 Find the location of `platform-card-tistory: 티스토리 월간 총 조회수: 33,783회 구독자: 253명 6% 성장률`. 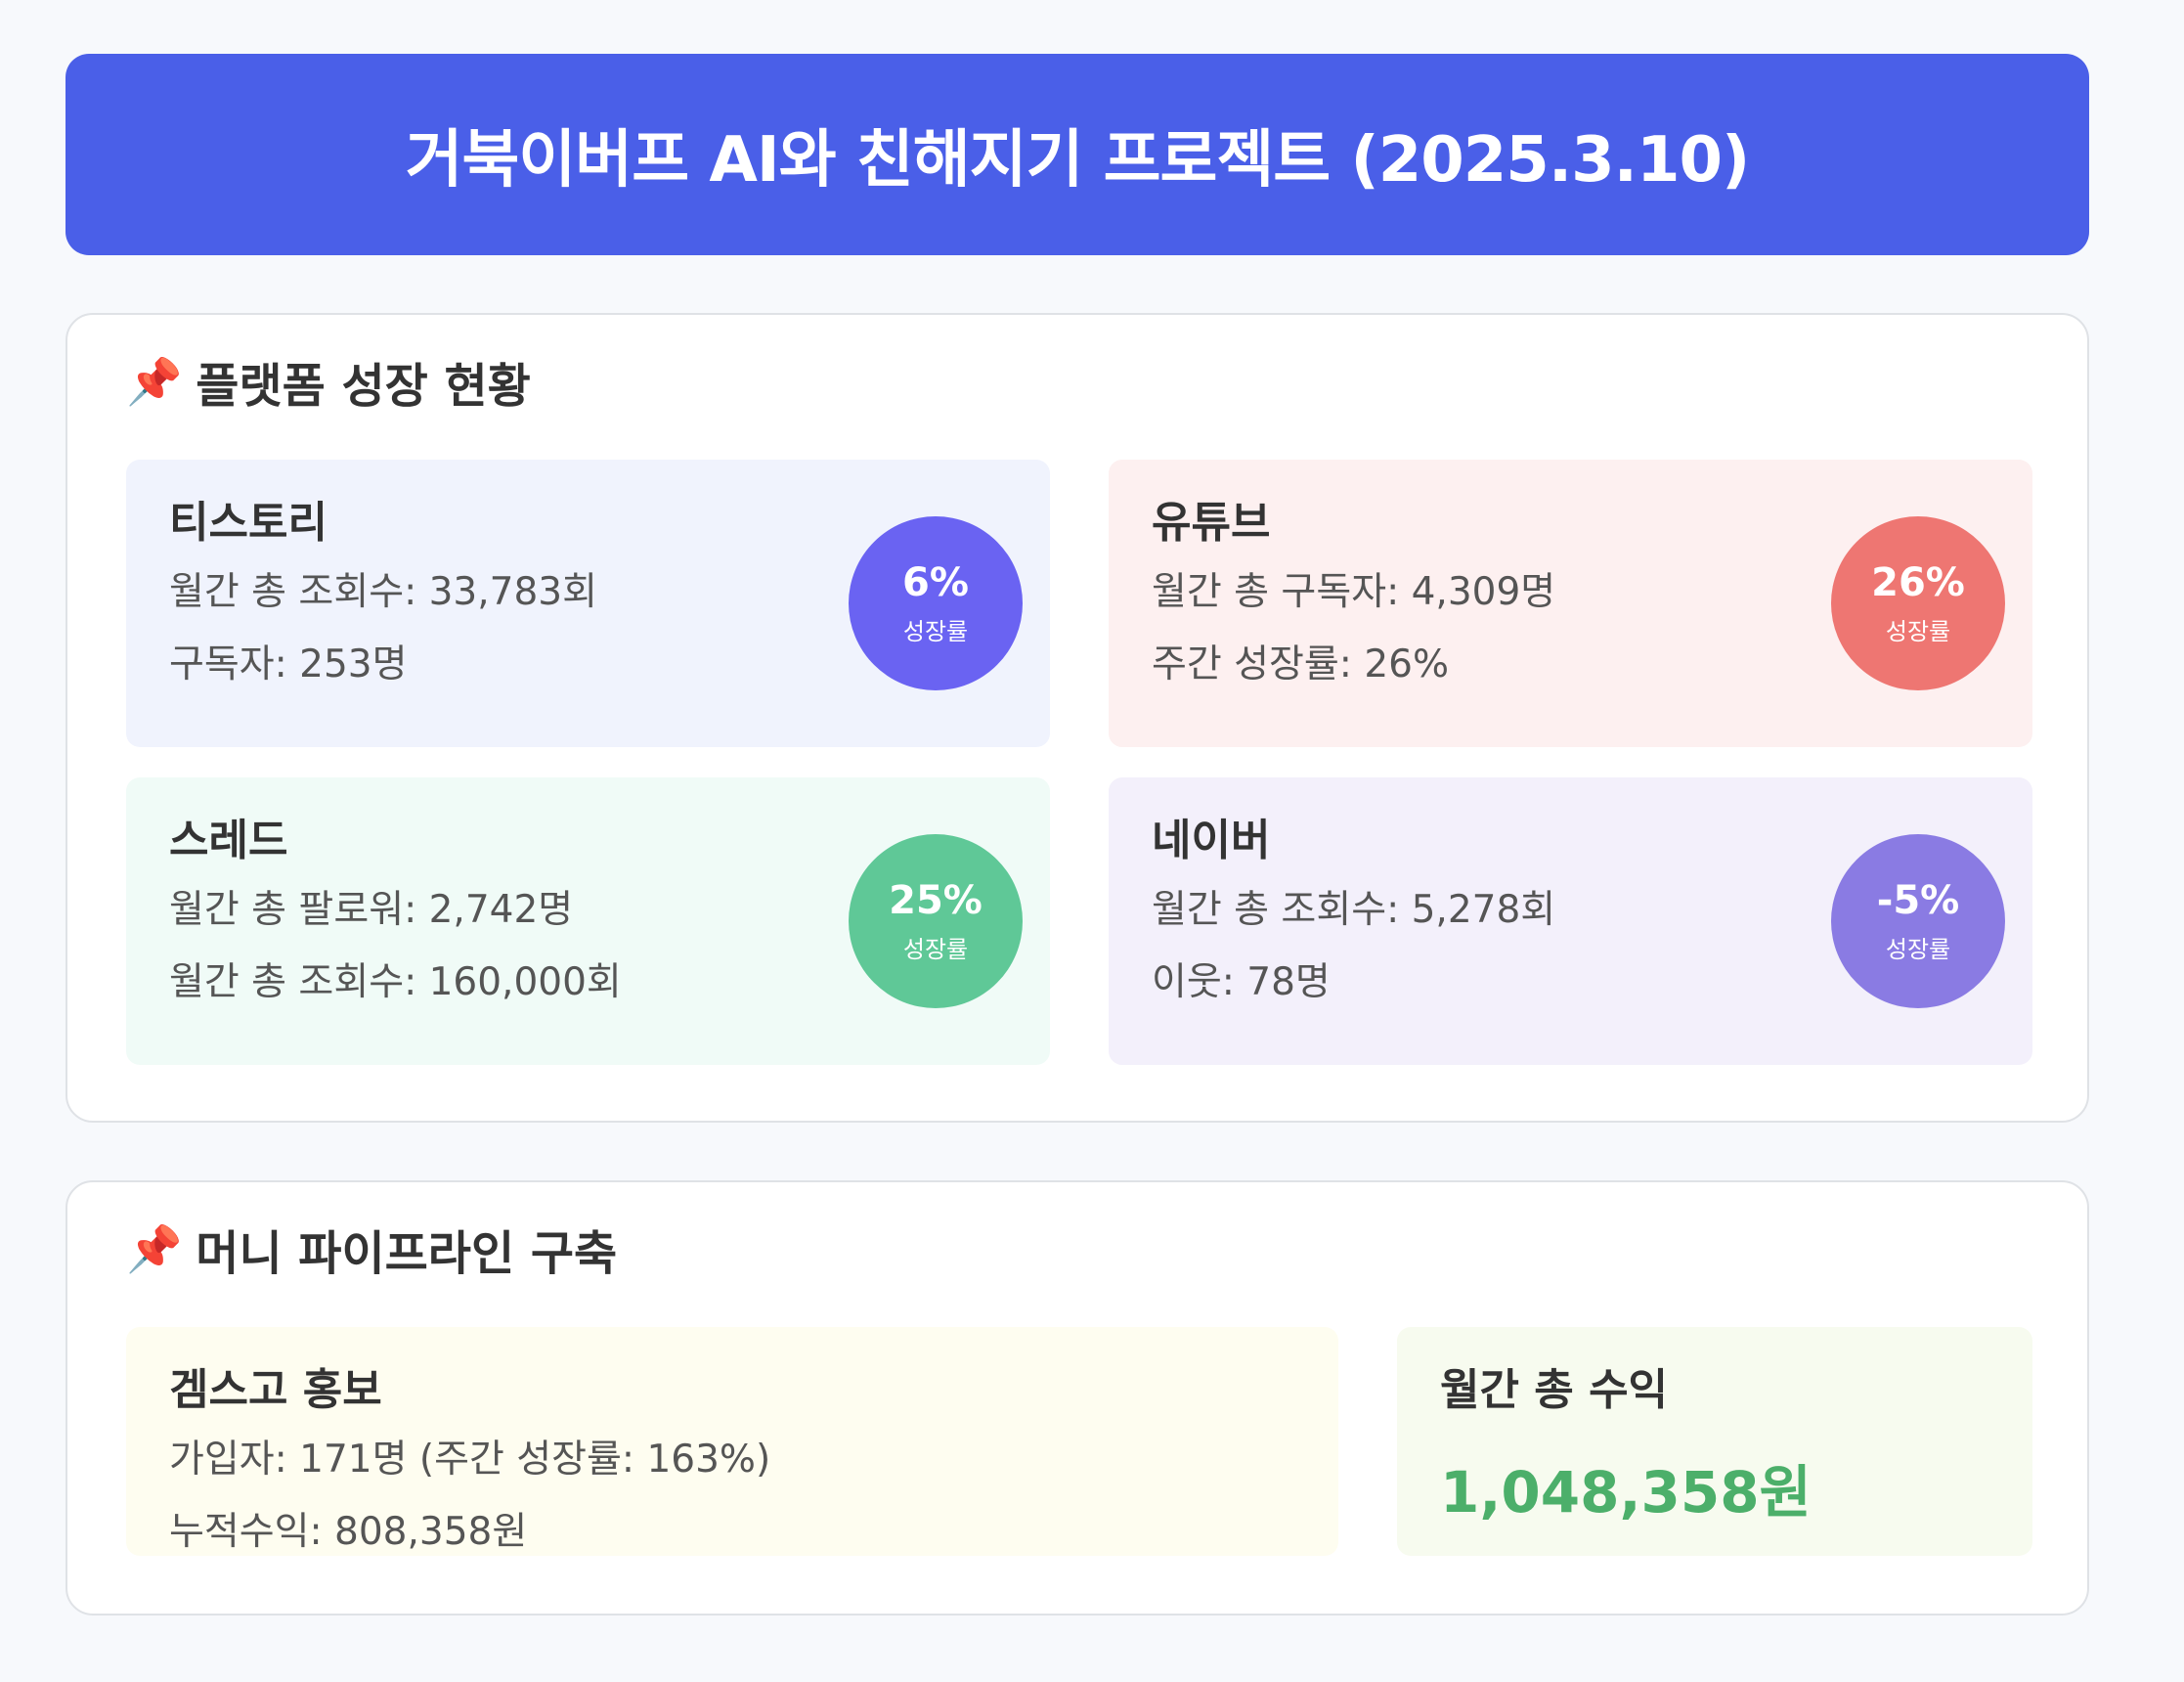

platform-card-tistory: 티스토리 월간 총 조회수: 33,783회 구독자: 253명 6% 성장률 is located at coordinates (588, 604).